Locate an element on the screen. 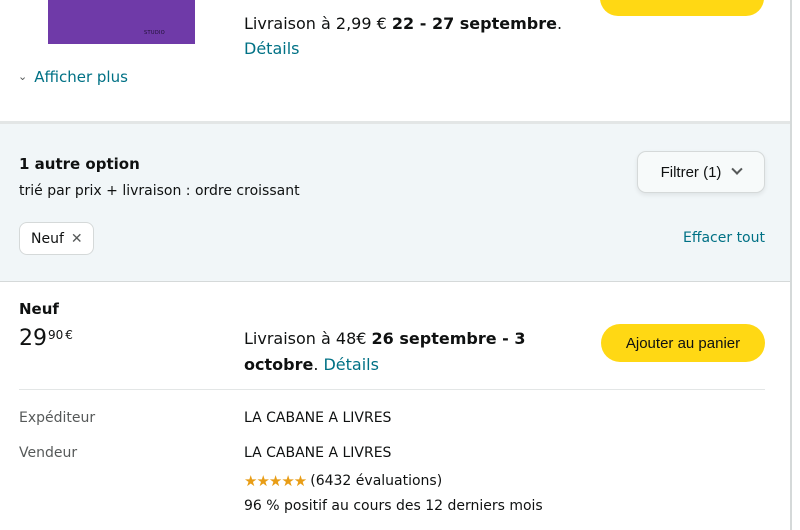  seller-rating: ★★★★★ (6432 évaluations) is located at coordinates (343, 481).